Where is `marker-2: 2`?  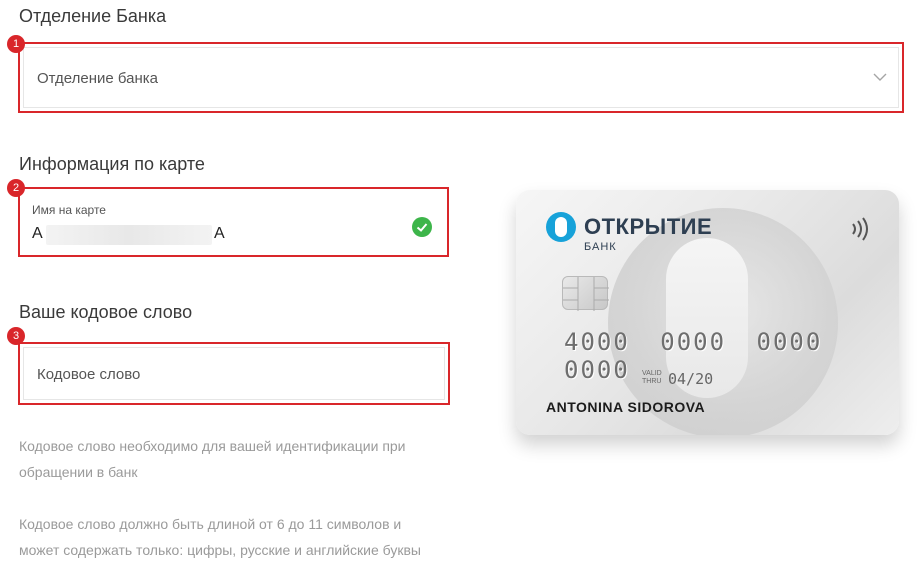 marker-2: 2 is located at coordinates (16, 188).